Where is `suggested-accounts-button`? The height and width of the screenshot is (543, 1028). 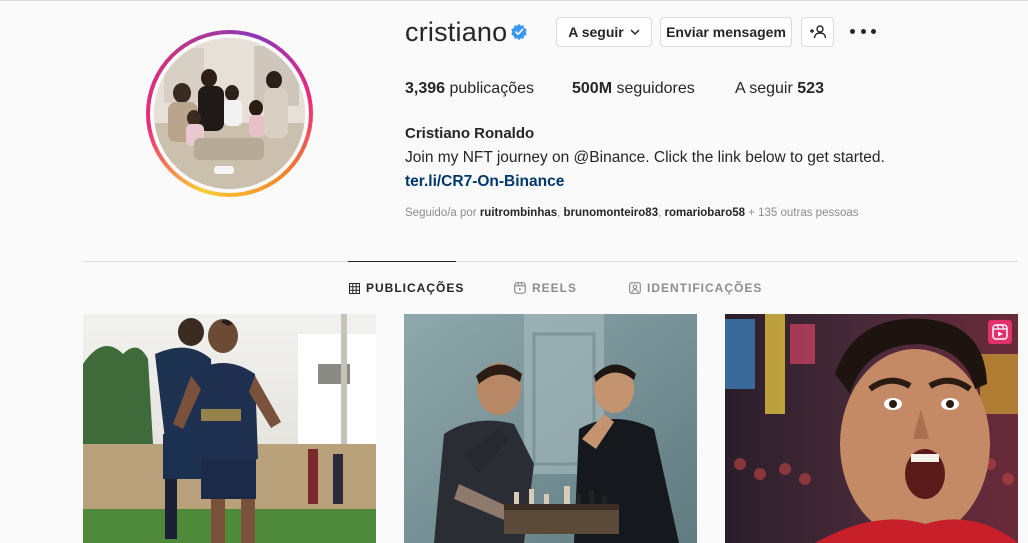
suggested-accounts-button is located at coordinates (817, 32).